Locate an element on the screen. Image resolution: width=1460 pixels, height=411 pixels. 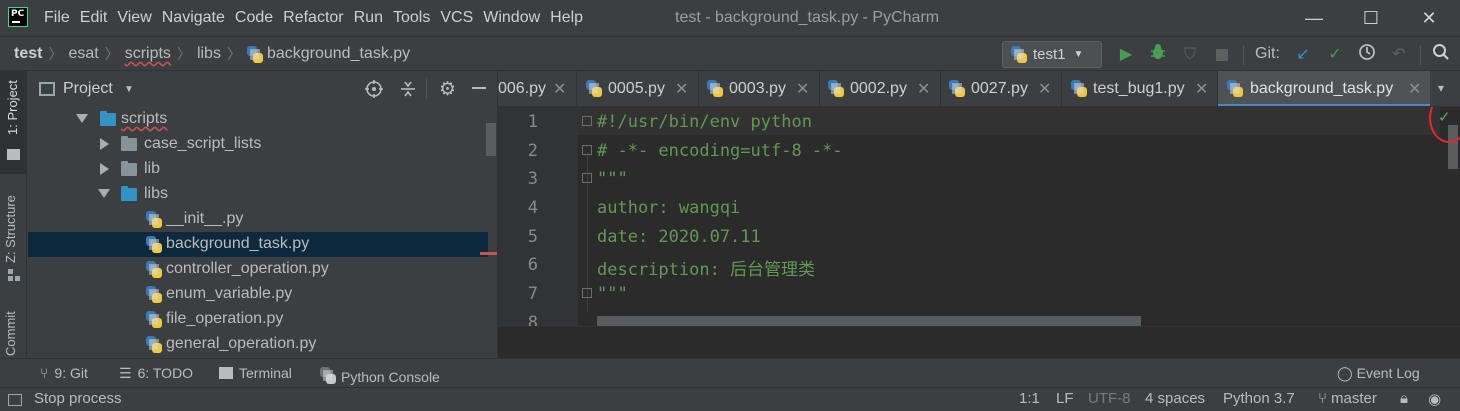
menu-file: File is located at coordinates (57, 18).